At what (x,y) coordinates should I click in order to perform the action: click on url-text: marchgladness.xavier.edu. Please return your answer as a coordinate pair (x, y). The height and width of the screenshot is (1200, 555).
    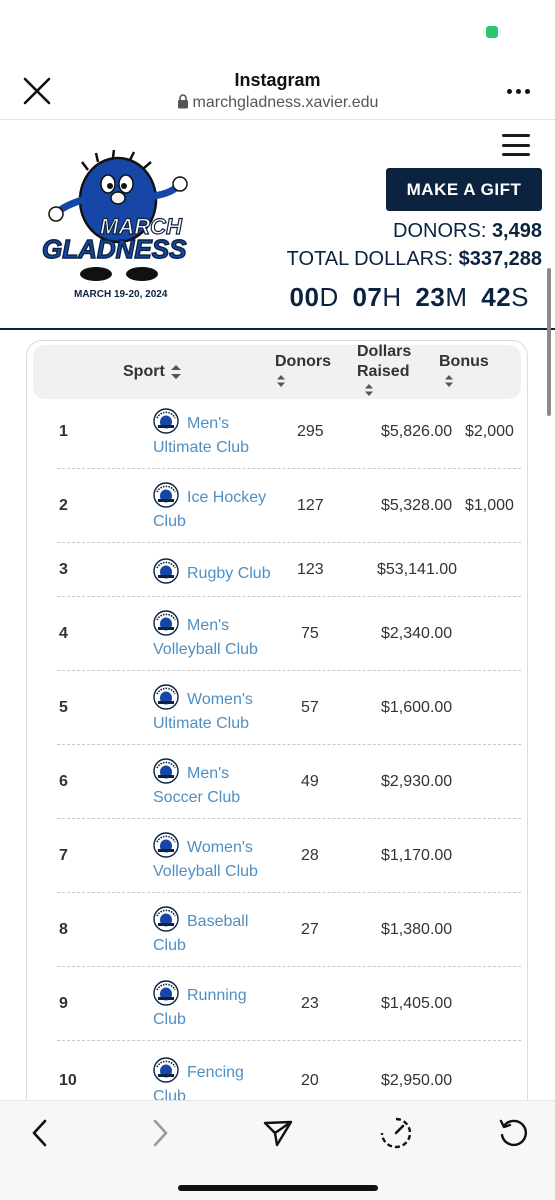
    Looking at the image, I should click on (285, 102).